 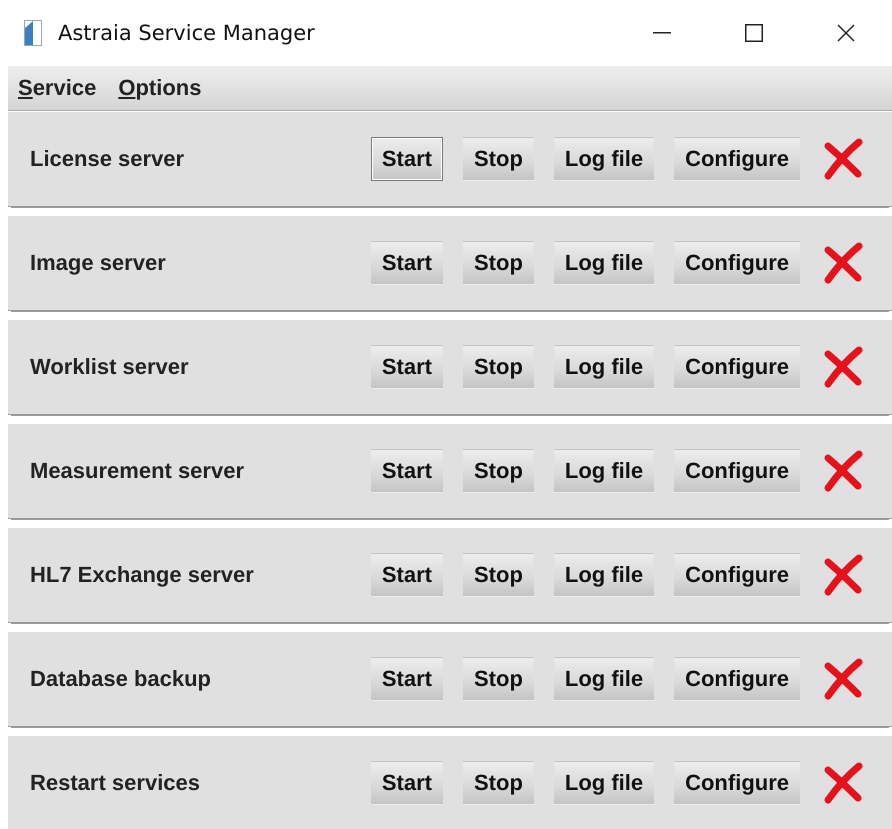 I want to click on service-name: Image server, so click(x=98, y=263).